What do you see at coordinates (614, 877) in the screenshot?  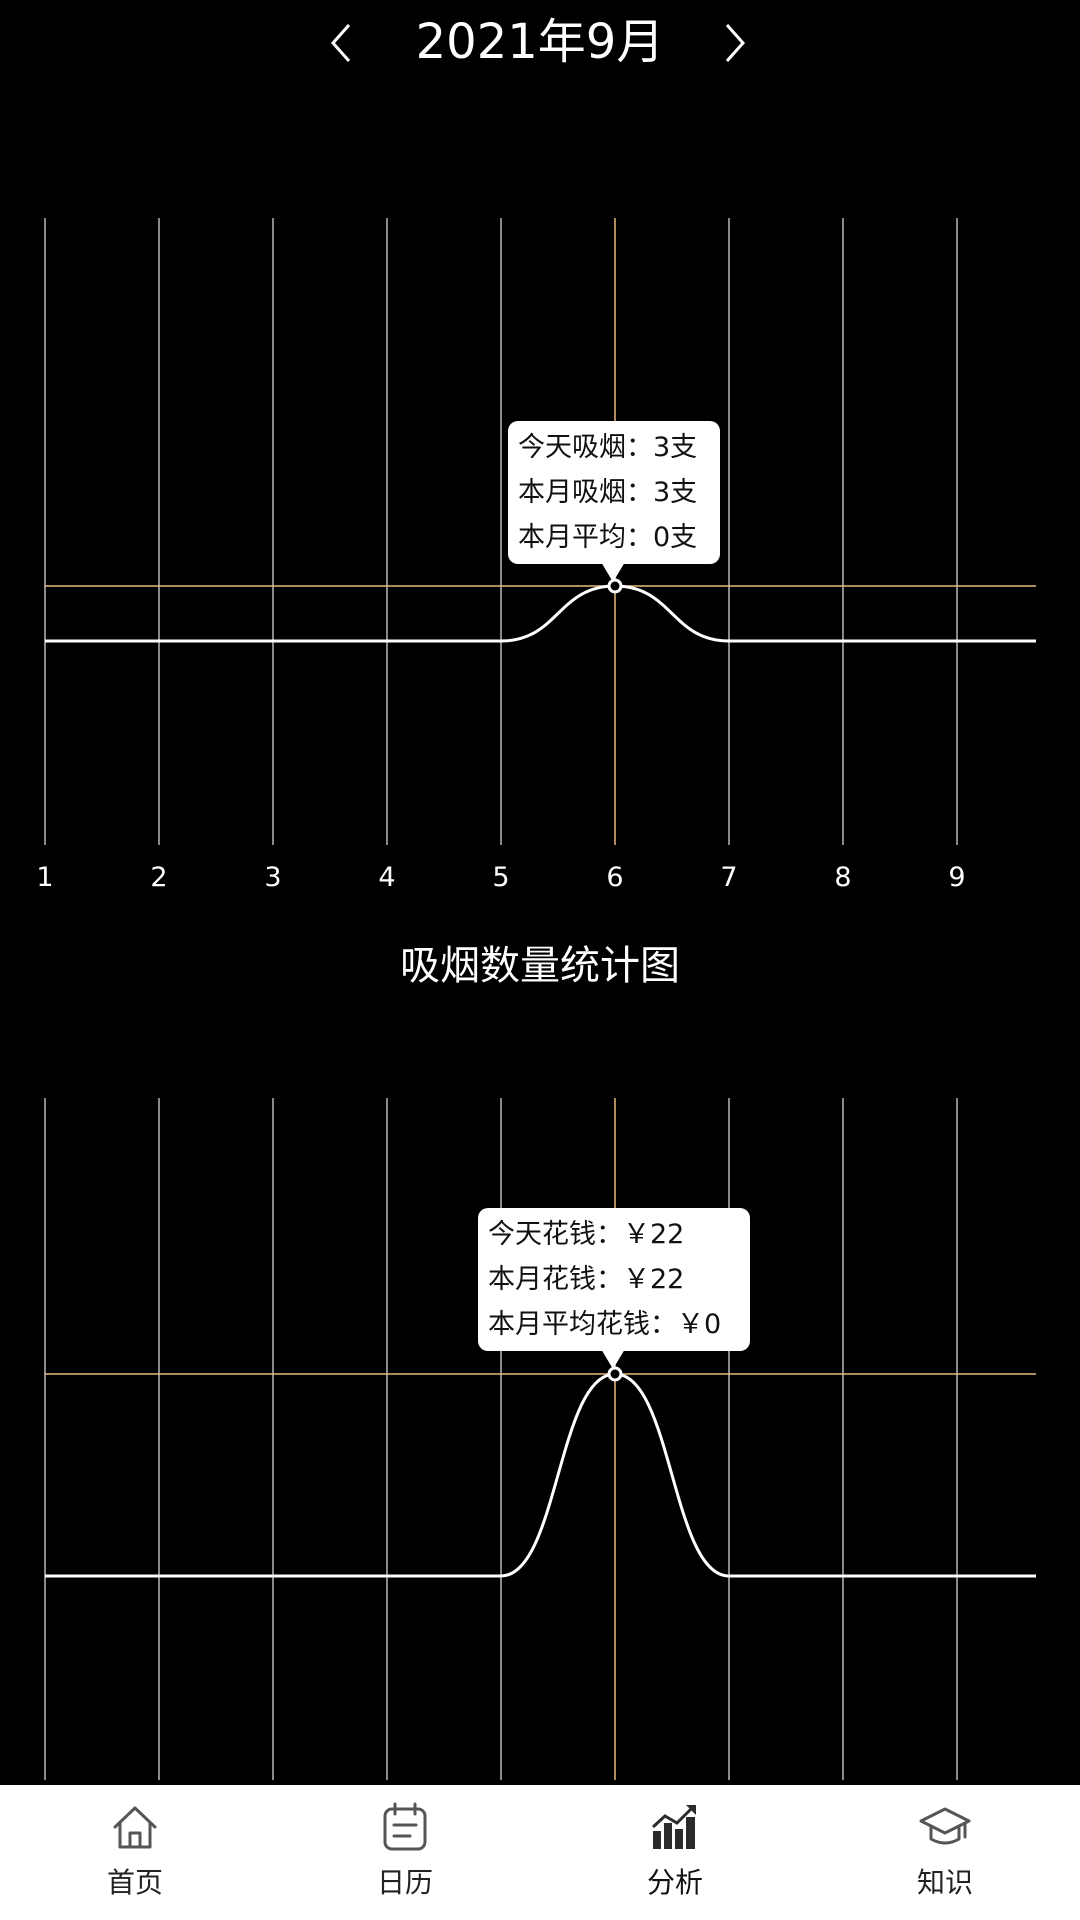 I see `x-tick-label: 6` at bounding box center [614, 877].